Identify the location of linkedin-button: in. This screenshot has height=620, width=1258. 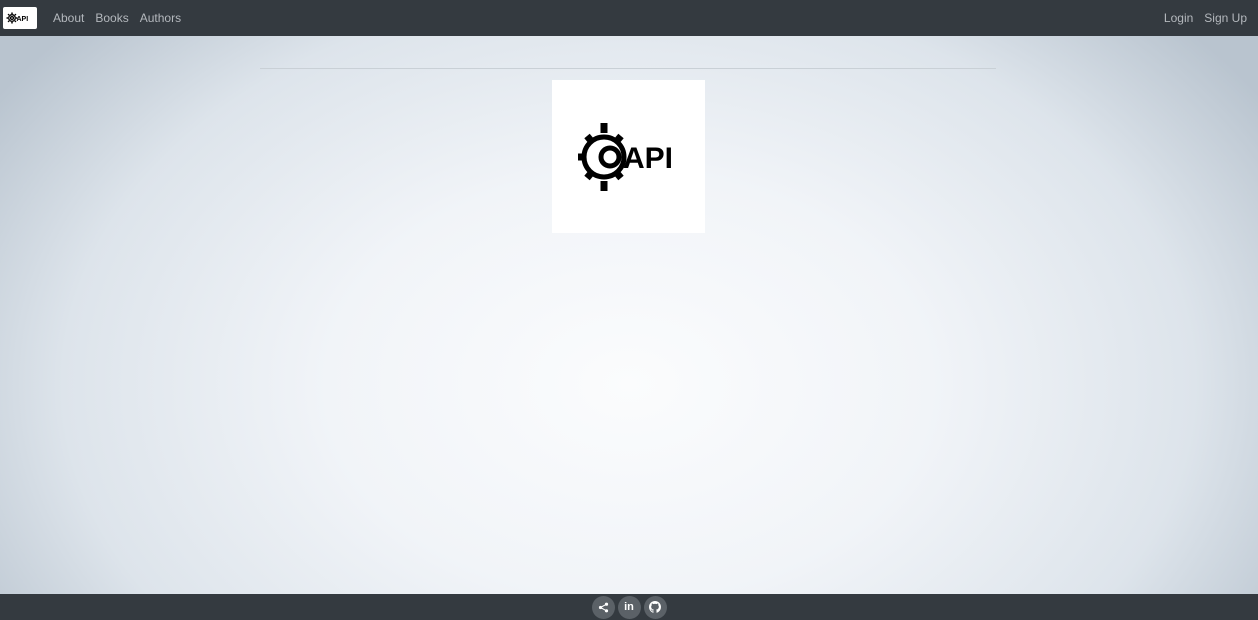
(629, 607).